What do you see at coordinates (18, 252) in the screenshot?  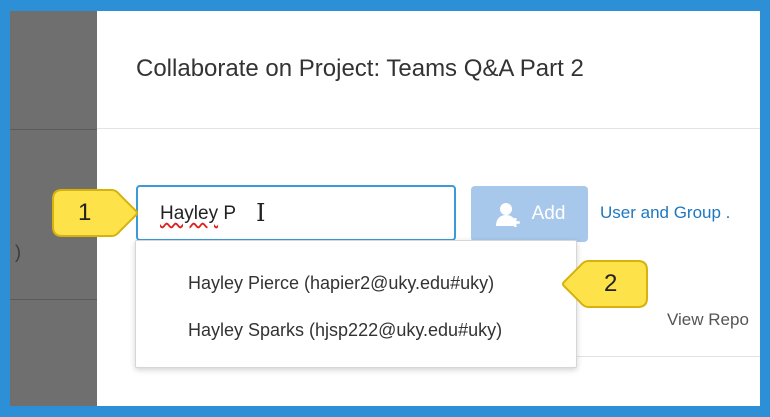 I see `background-text: )` at bounding box center [18, 252].